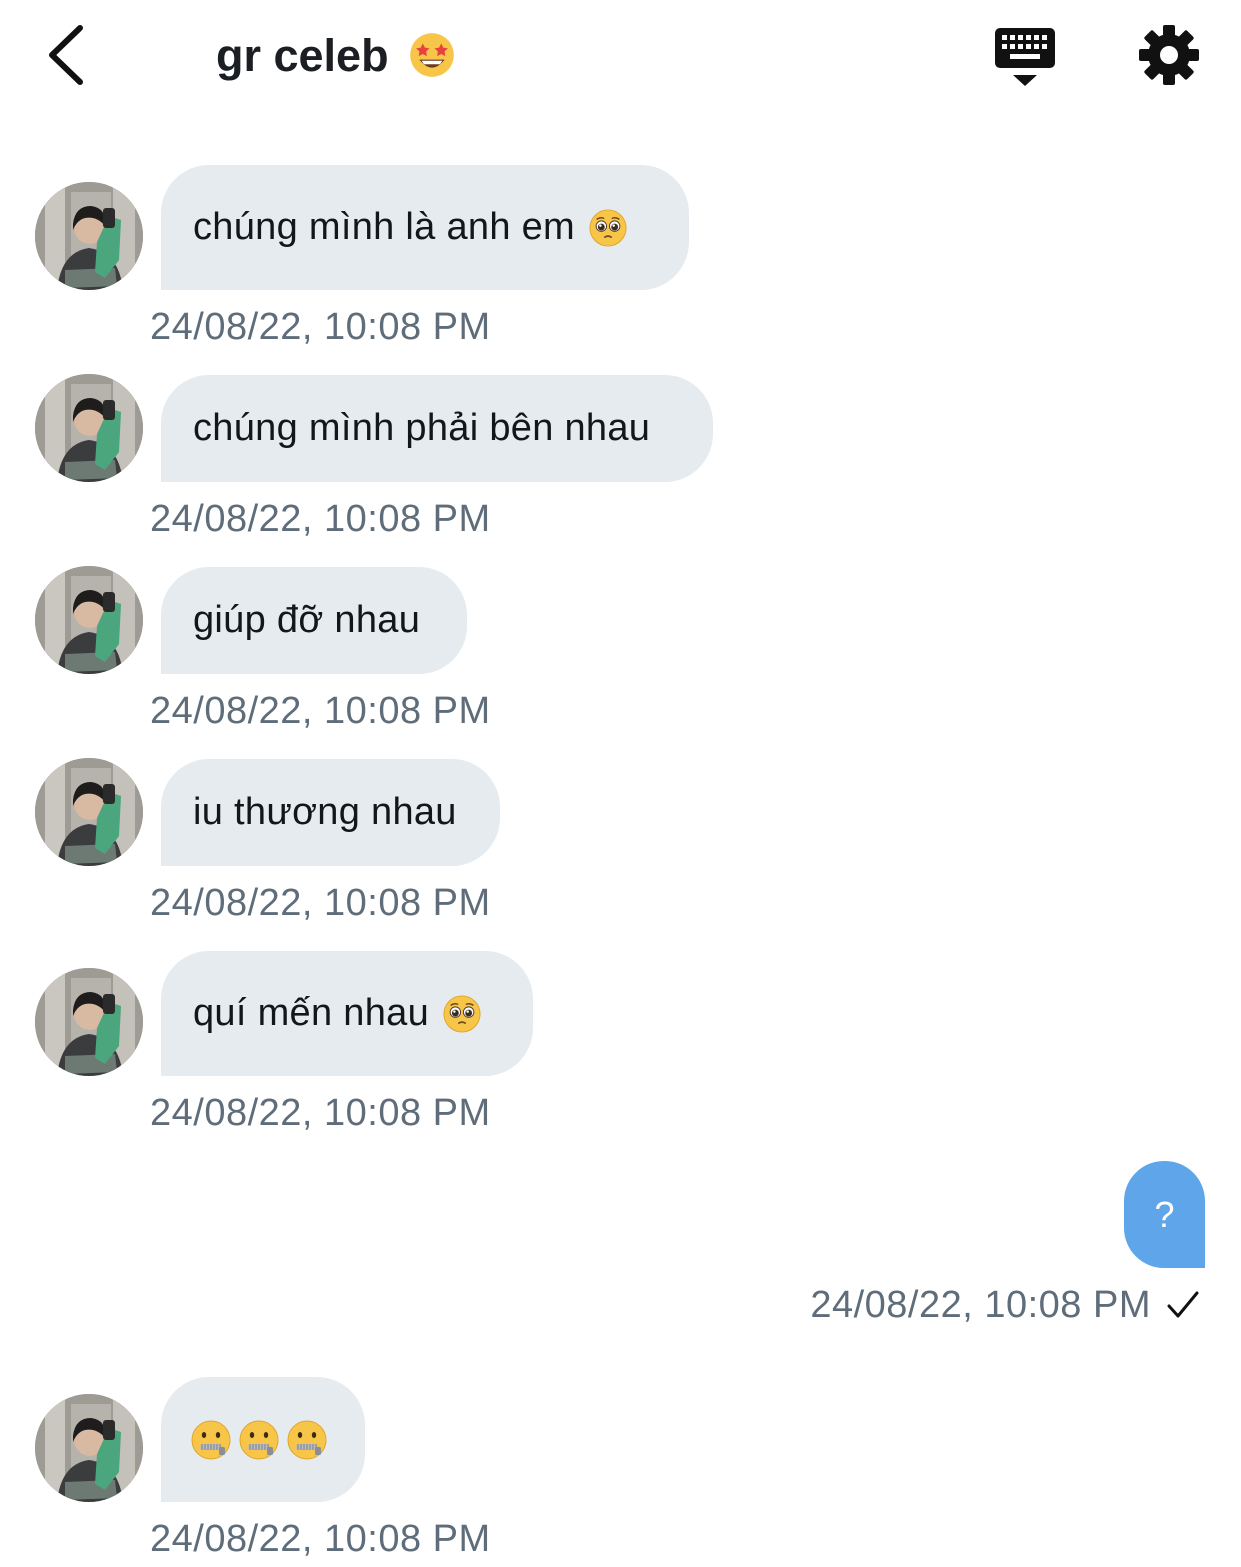  I want to click on message-bubble: iu thương nhau, so click(330, 812).